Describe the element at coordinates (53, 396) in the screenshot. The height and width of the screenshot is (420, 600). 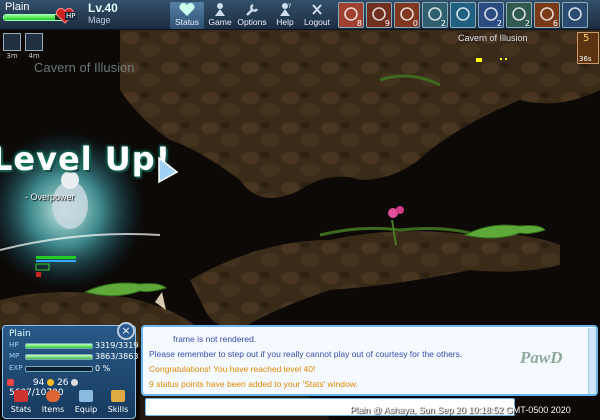
I see `items-icon` at that location.